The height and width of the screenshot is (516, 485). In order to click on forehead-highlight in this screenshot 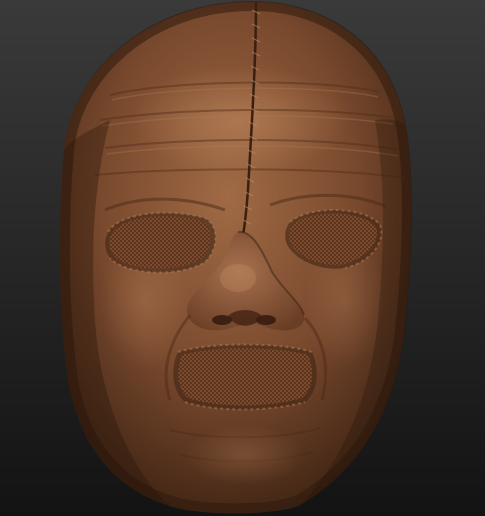, I will do `click(240, 120)`.